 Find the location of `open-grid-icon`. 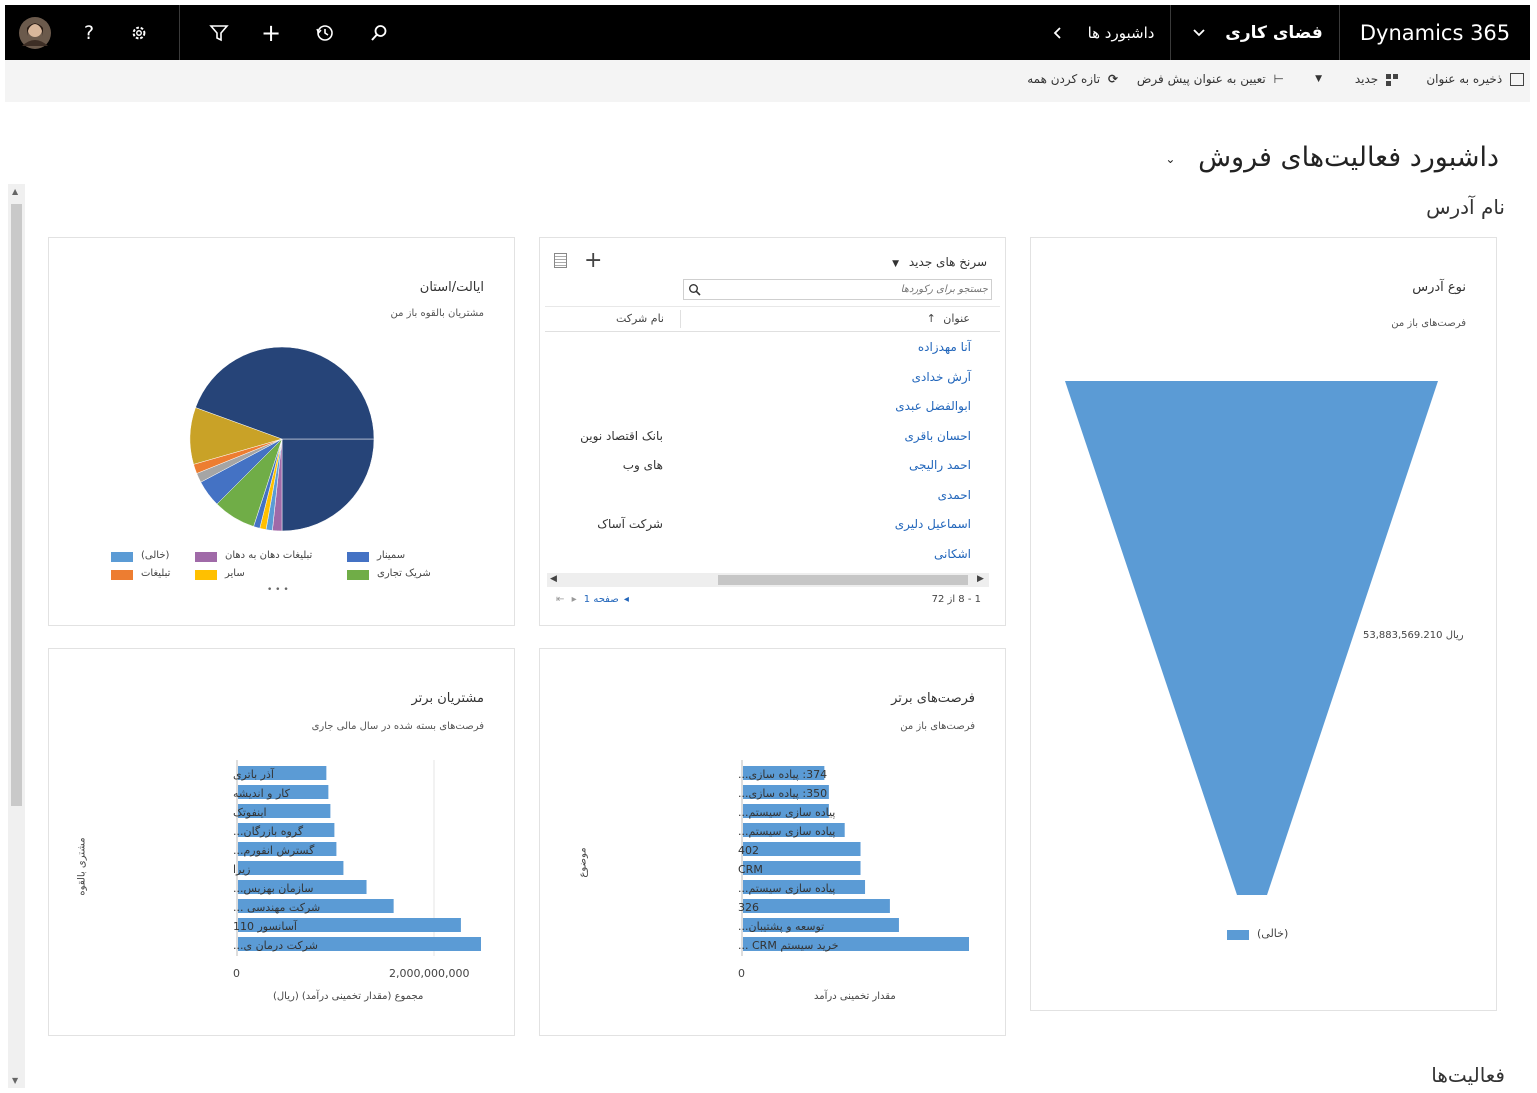

open-grid-icon is located at coordinates (560, 260).